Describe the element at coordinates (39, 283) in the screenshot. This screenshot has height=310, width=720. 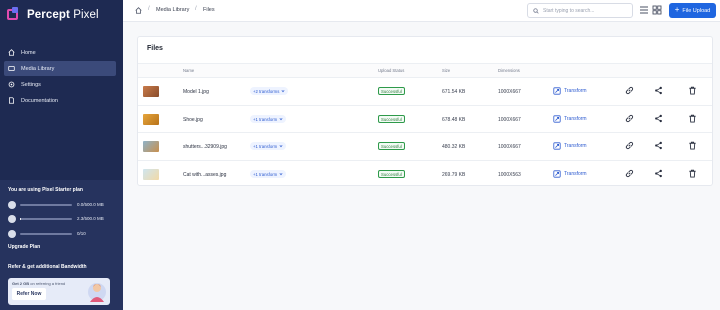
I see `refer-text: Get 2 GB on referring a friend` at that location.